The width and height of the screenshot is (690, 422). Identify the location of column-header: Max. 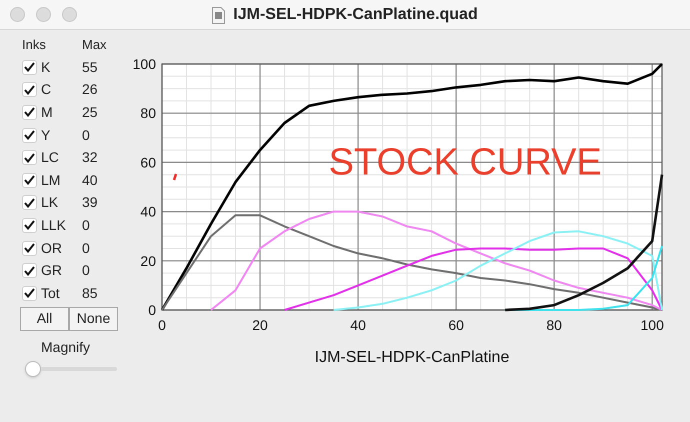
(94, 45).